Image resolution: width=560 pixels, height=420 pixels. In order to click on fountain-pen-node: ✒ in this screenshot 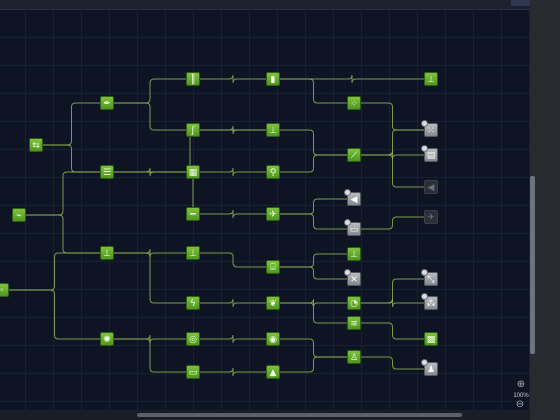, I will do `click(107, 103)`.